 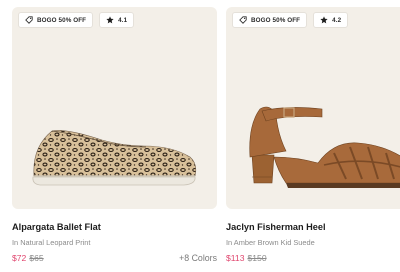 I want to click on sale-price: $113, so click(x=235, y=258).